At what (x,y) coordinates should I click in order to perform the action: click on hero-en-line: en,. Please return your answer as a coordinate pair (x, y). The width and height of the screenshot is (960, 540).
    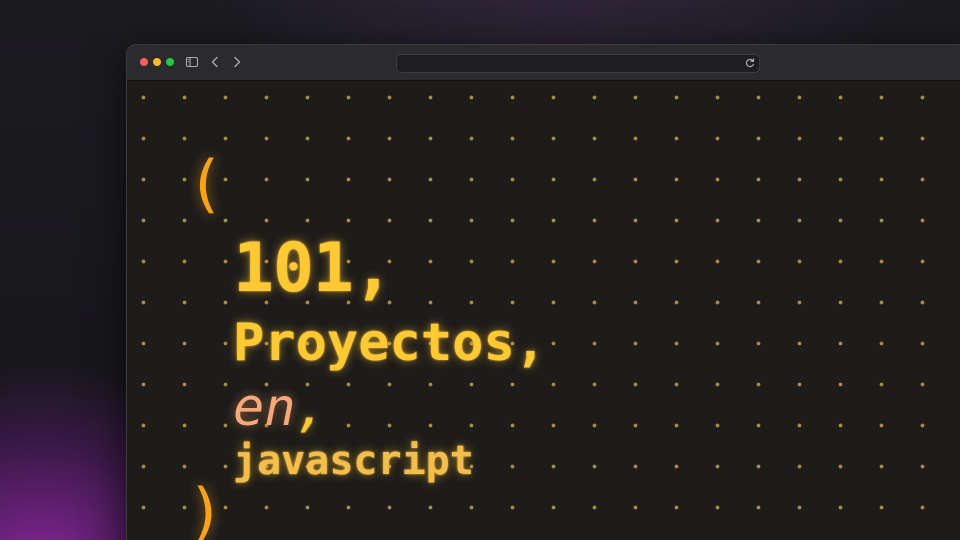
    Looking at the image, I should click on (280, 408).